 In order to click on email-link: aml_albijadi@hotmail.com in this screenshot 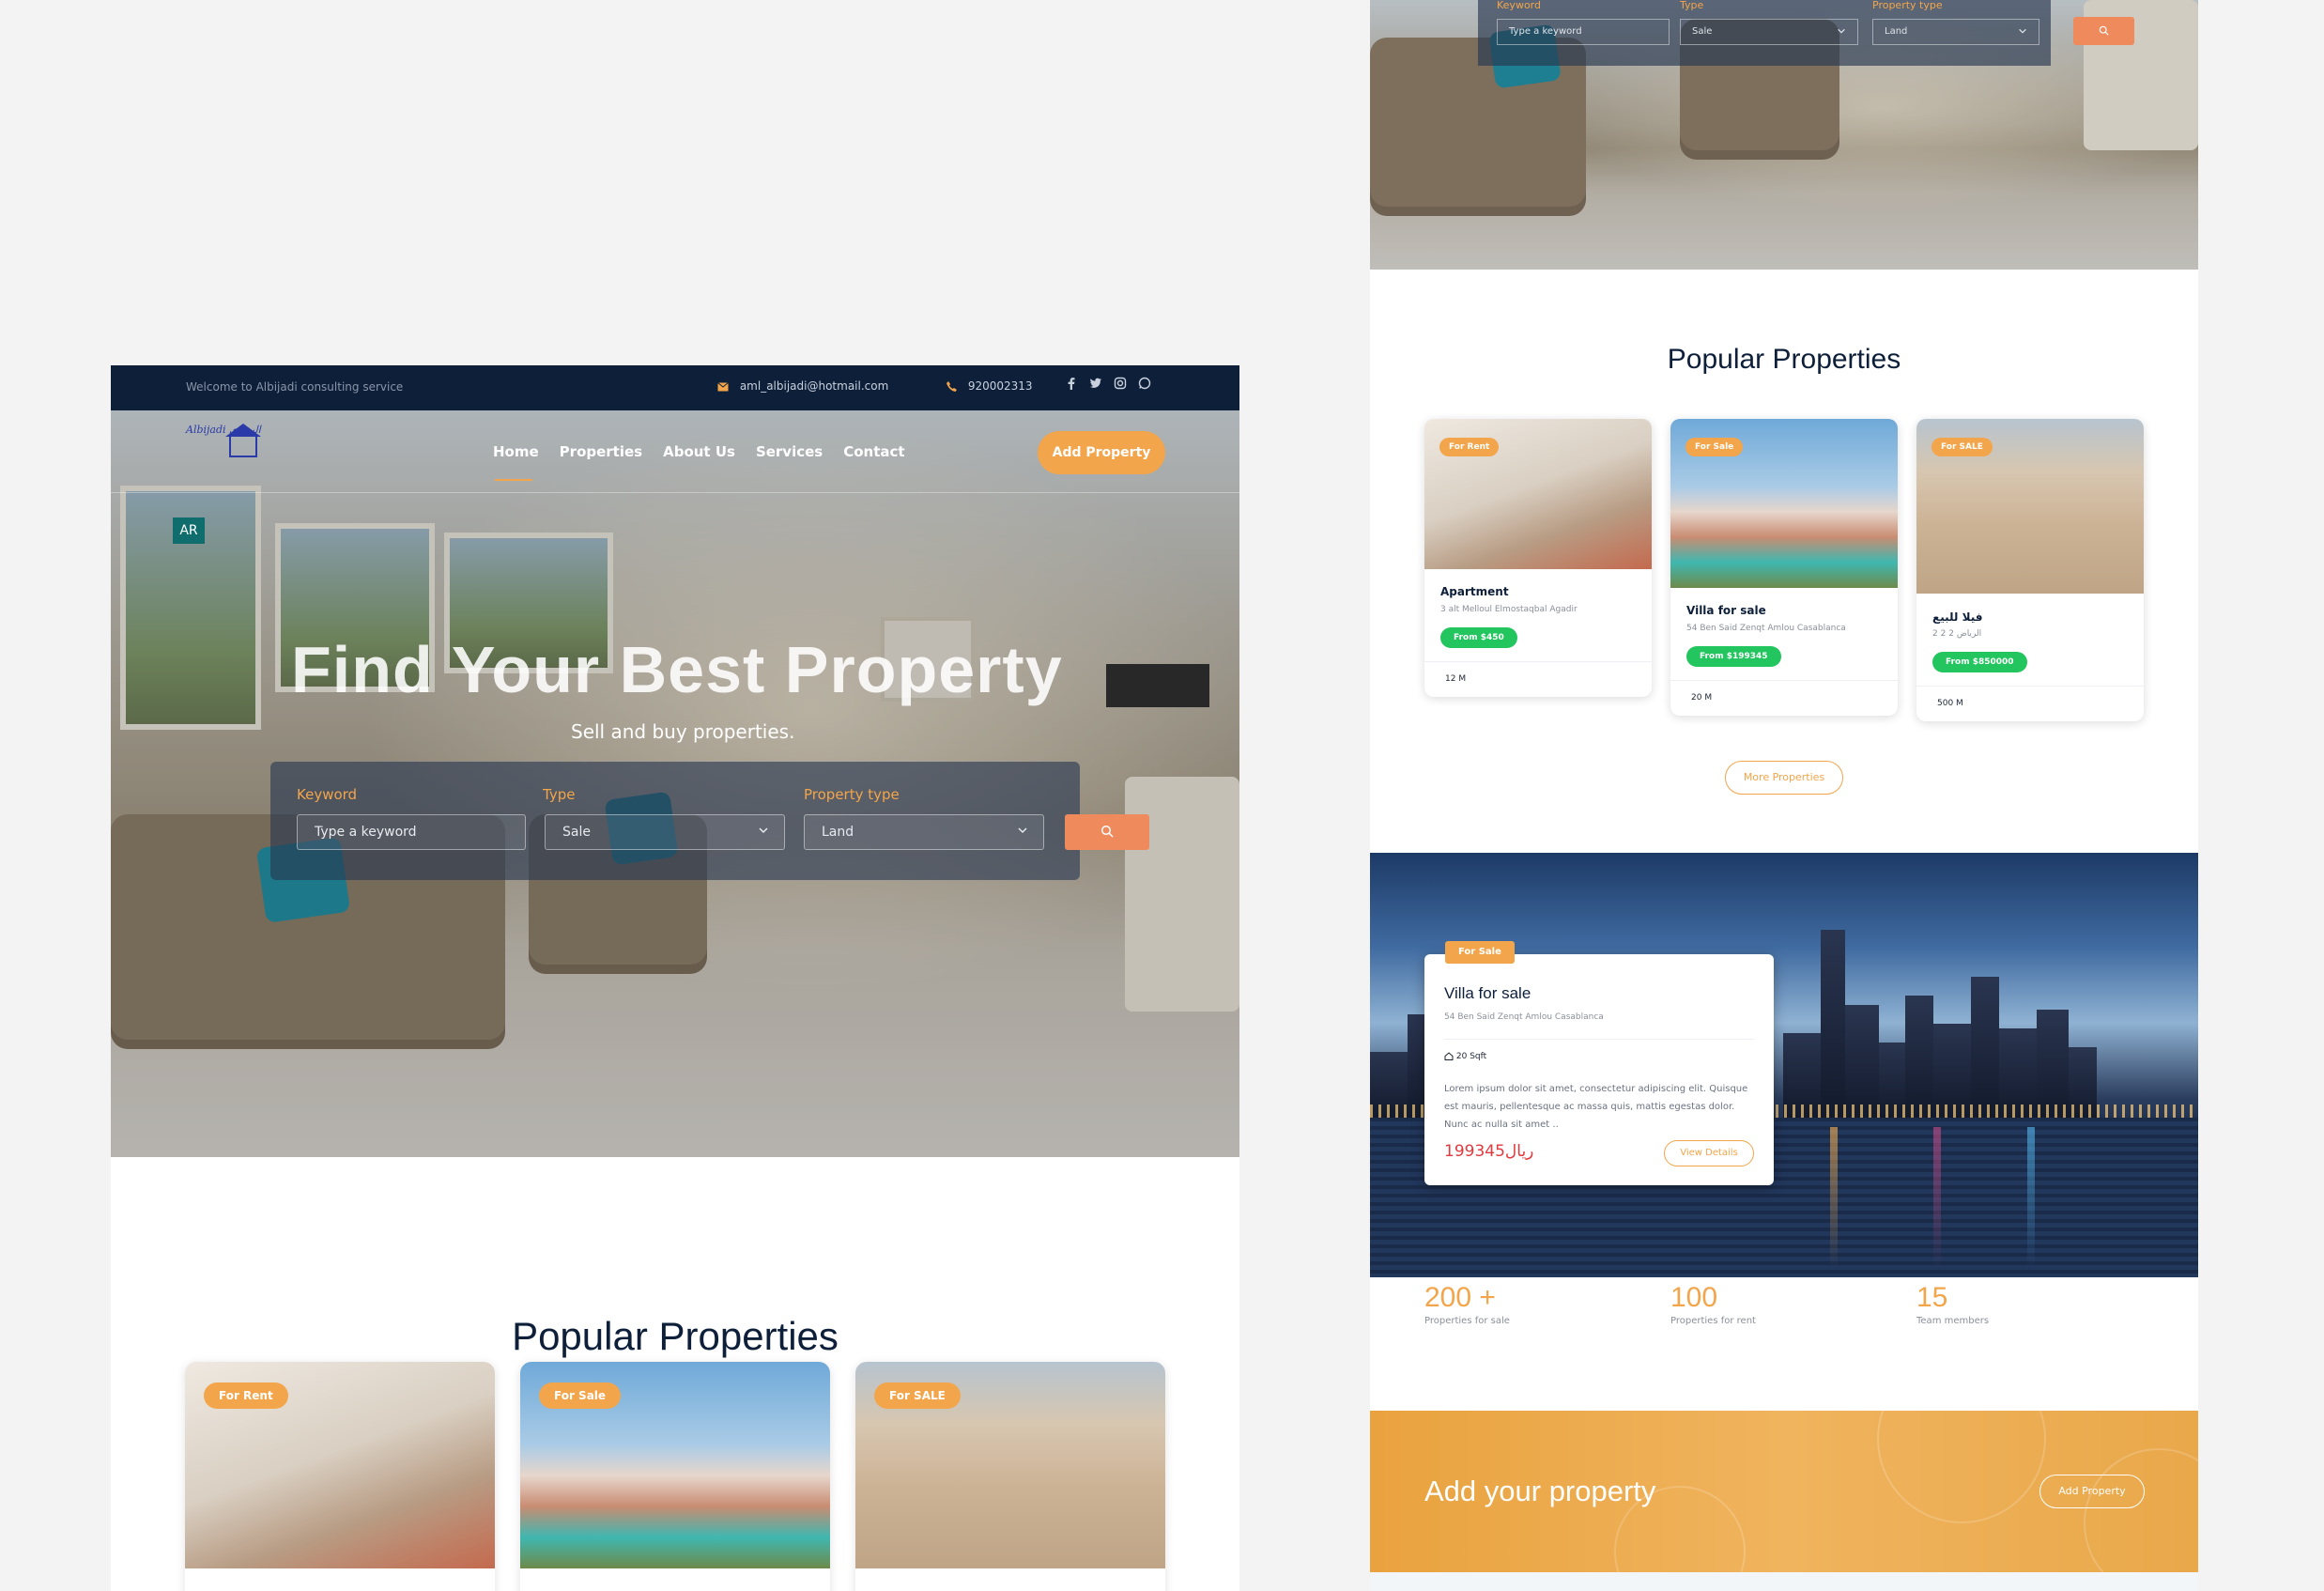, I will do `click(802, 386)`.